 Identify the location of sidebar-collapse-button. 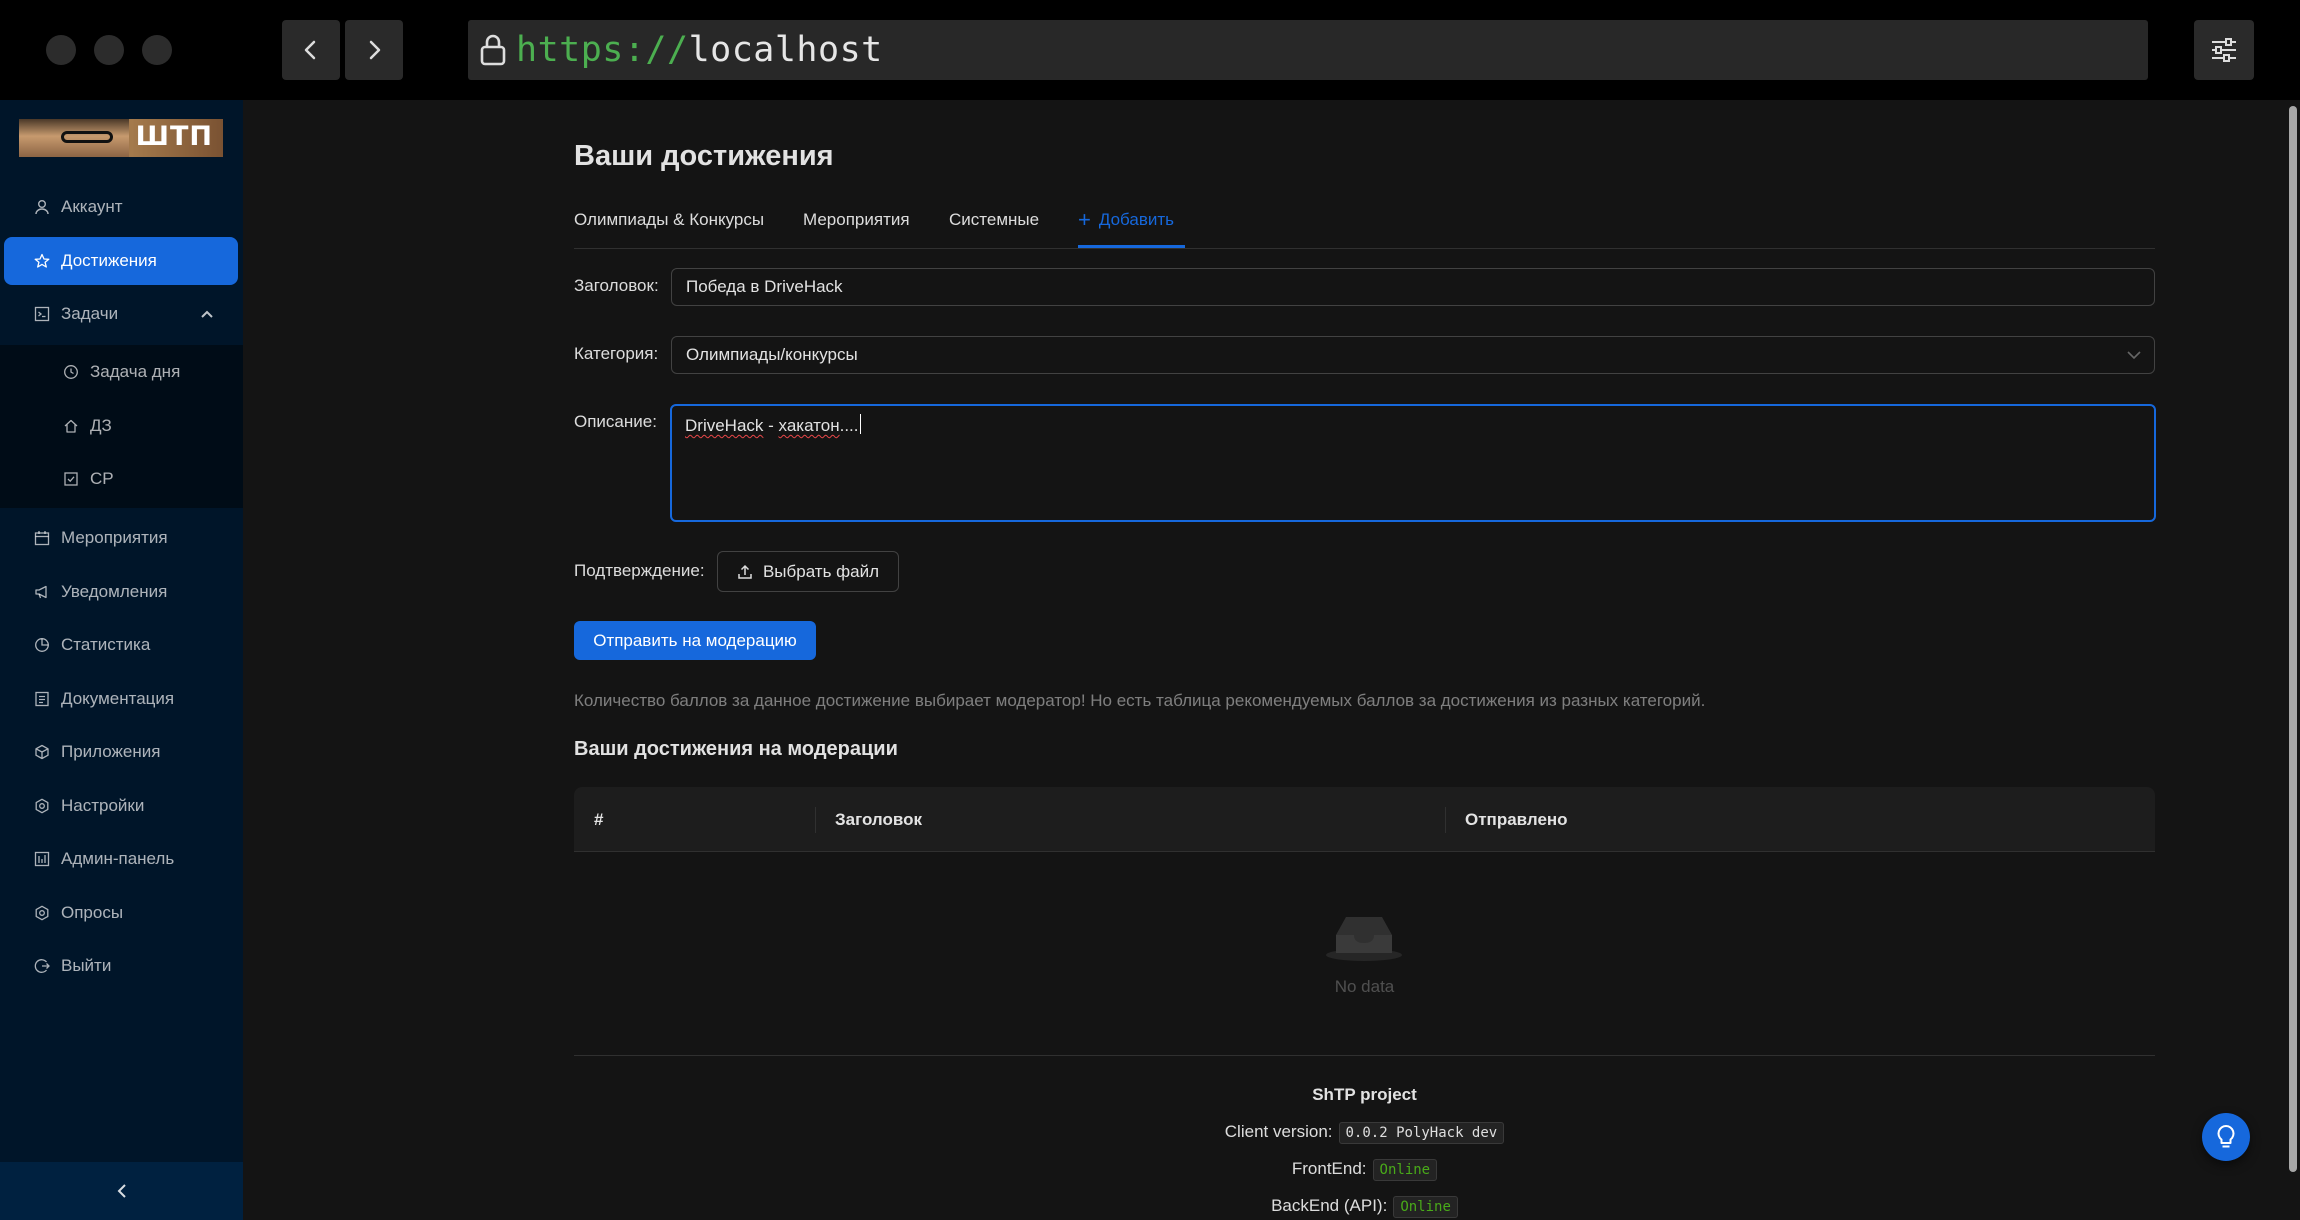
(121, 1191).